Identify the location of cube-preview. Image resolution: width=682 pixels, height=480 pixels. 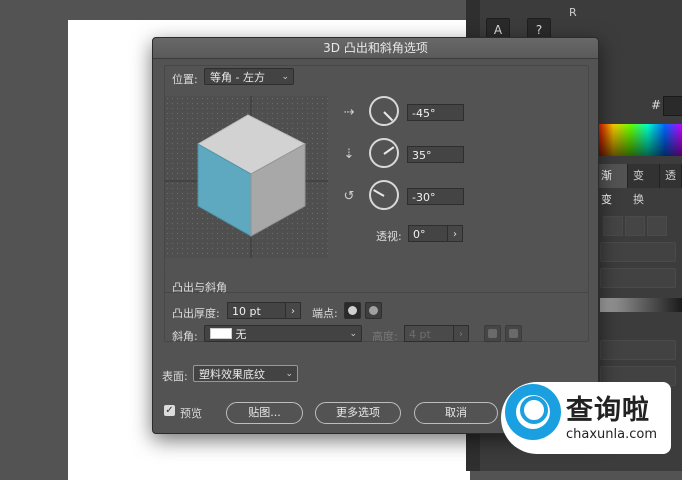
(246, 177).